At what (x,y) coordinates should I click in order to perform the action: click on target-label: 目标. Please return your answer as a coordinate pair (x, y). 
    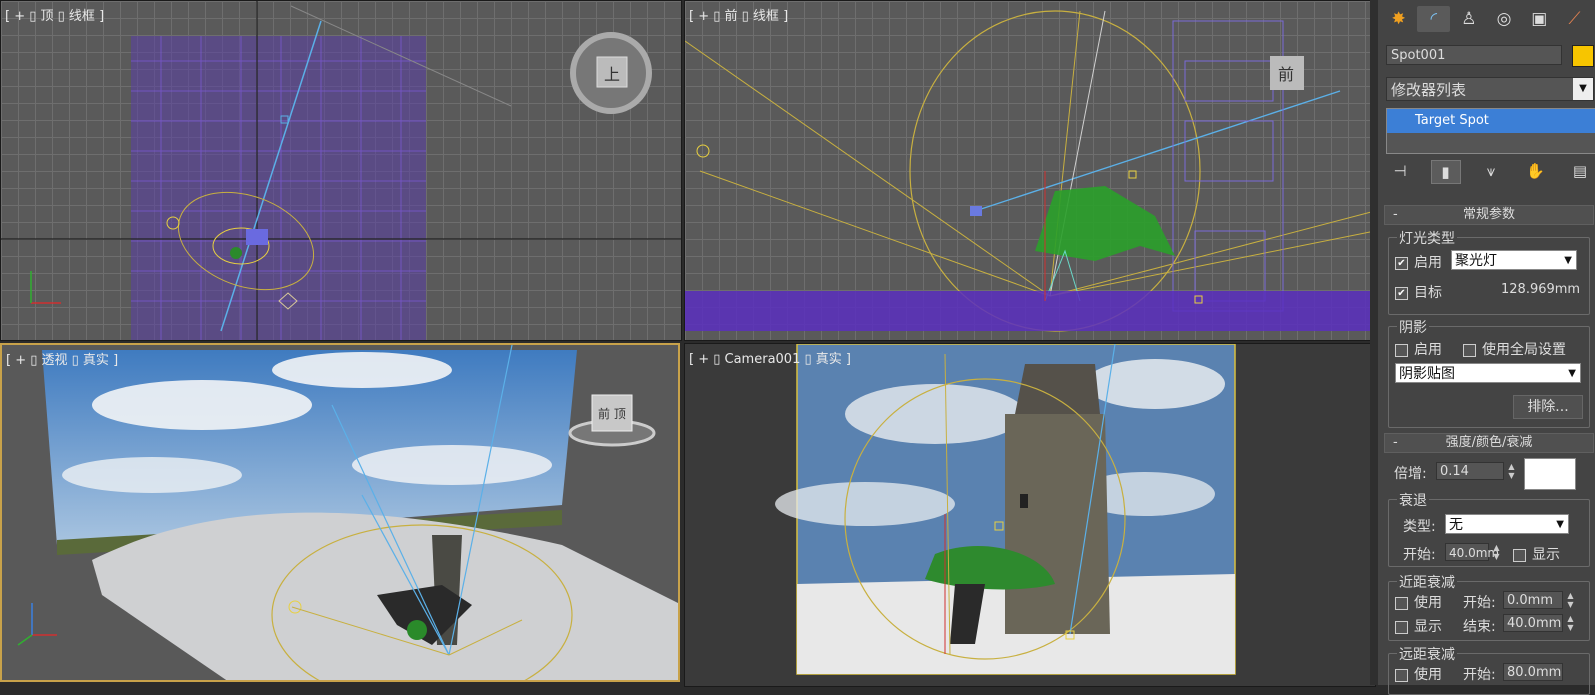
    Looking at the image, I should click on (1428, 293).